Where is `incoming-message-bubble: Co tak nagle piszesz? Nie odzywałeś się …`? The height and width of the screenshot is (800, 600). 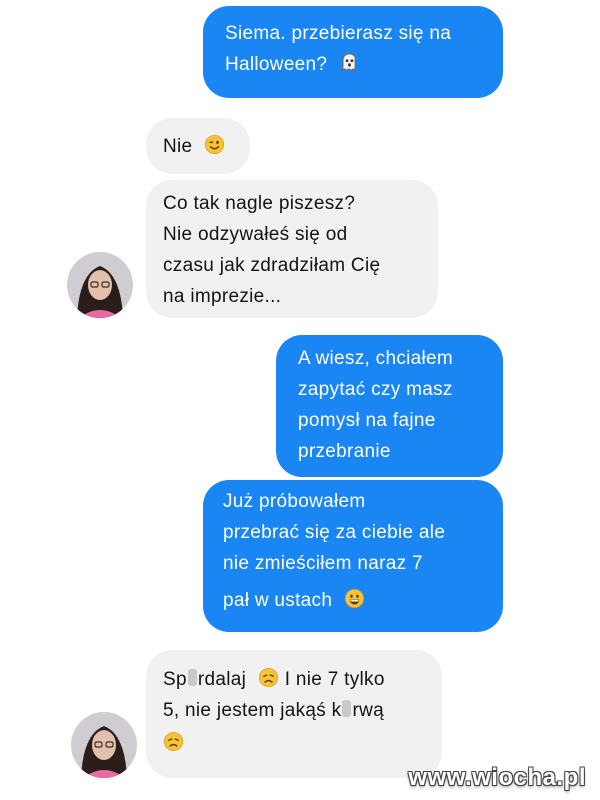 incoming-message-bubble: Co tak nagle piszesz? Nie odzywałeś się … is located at coordinates (292, 249).